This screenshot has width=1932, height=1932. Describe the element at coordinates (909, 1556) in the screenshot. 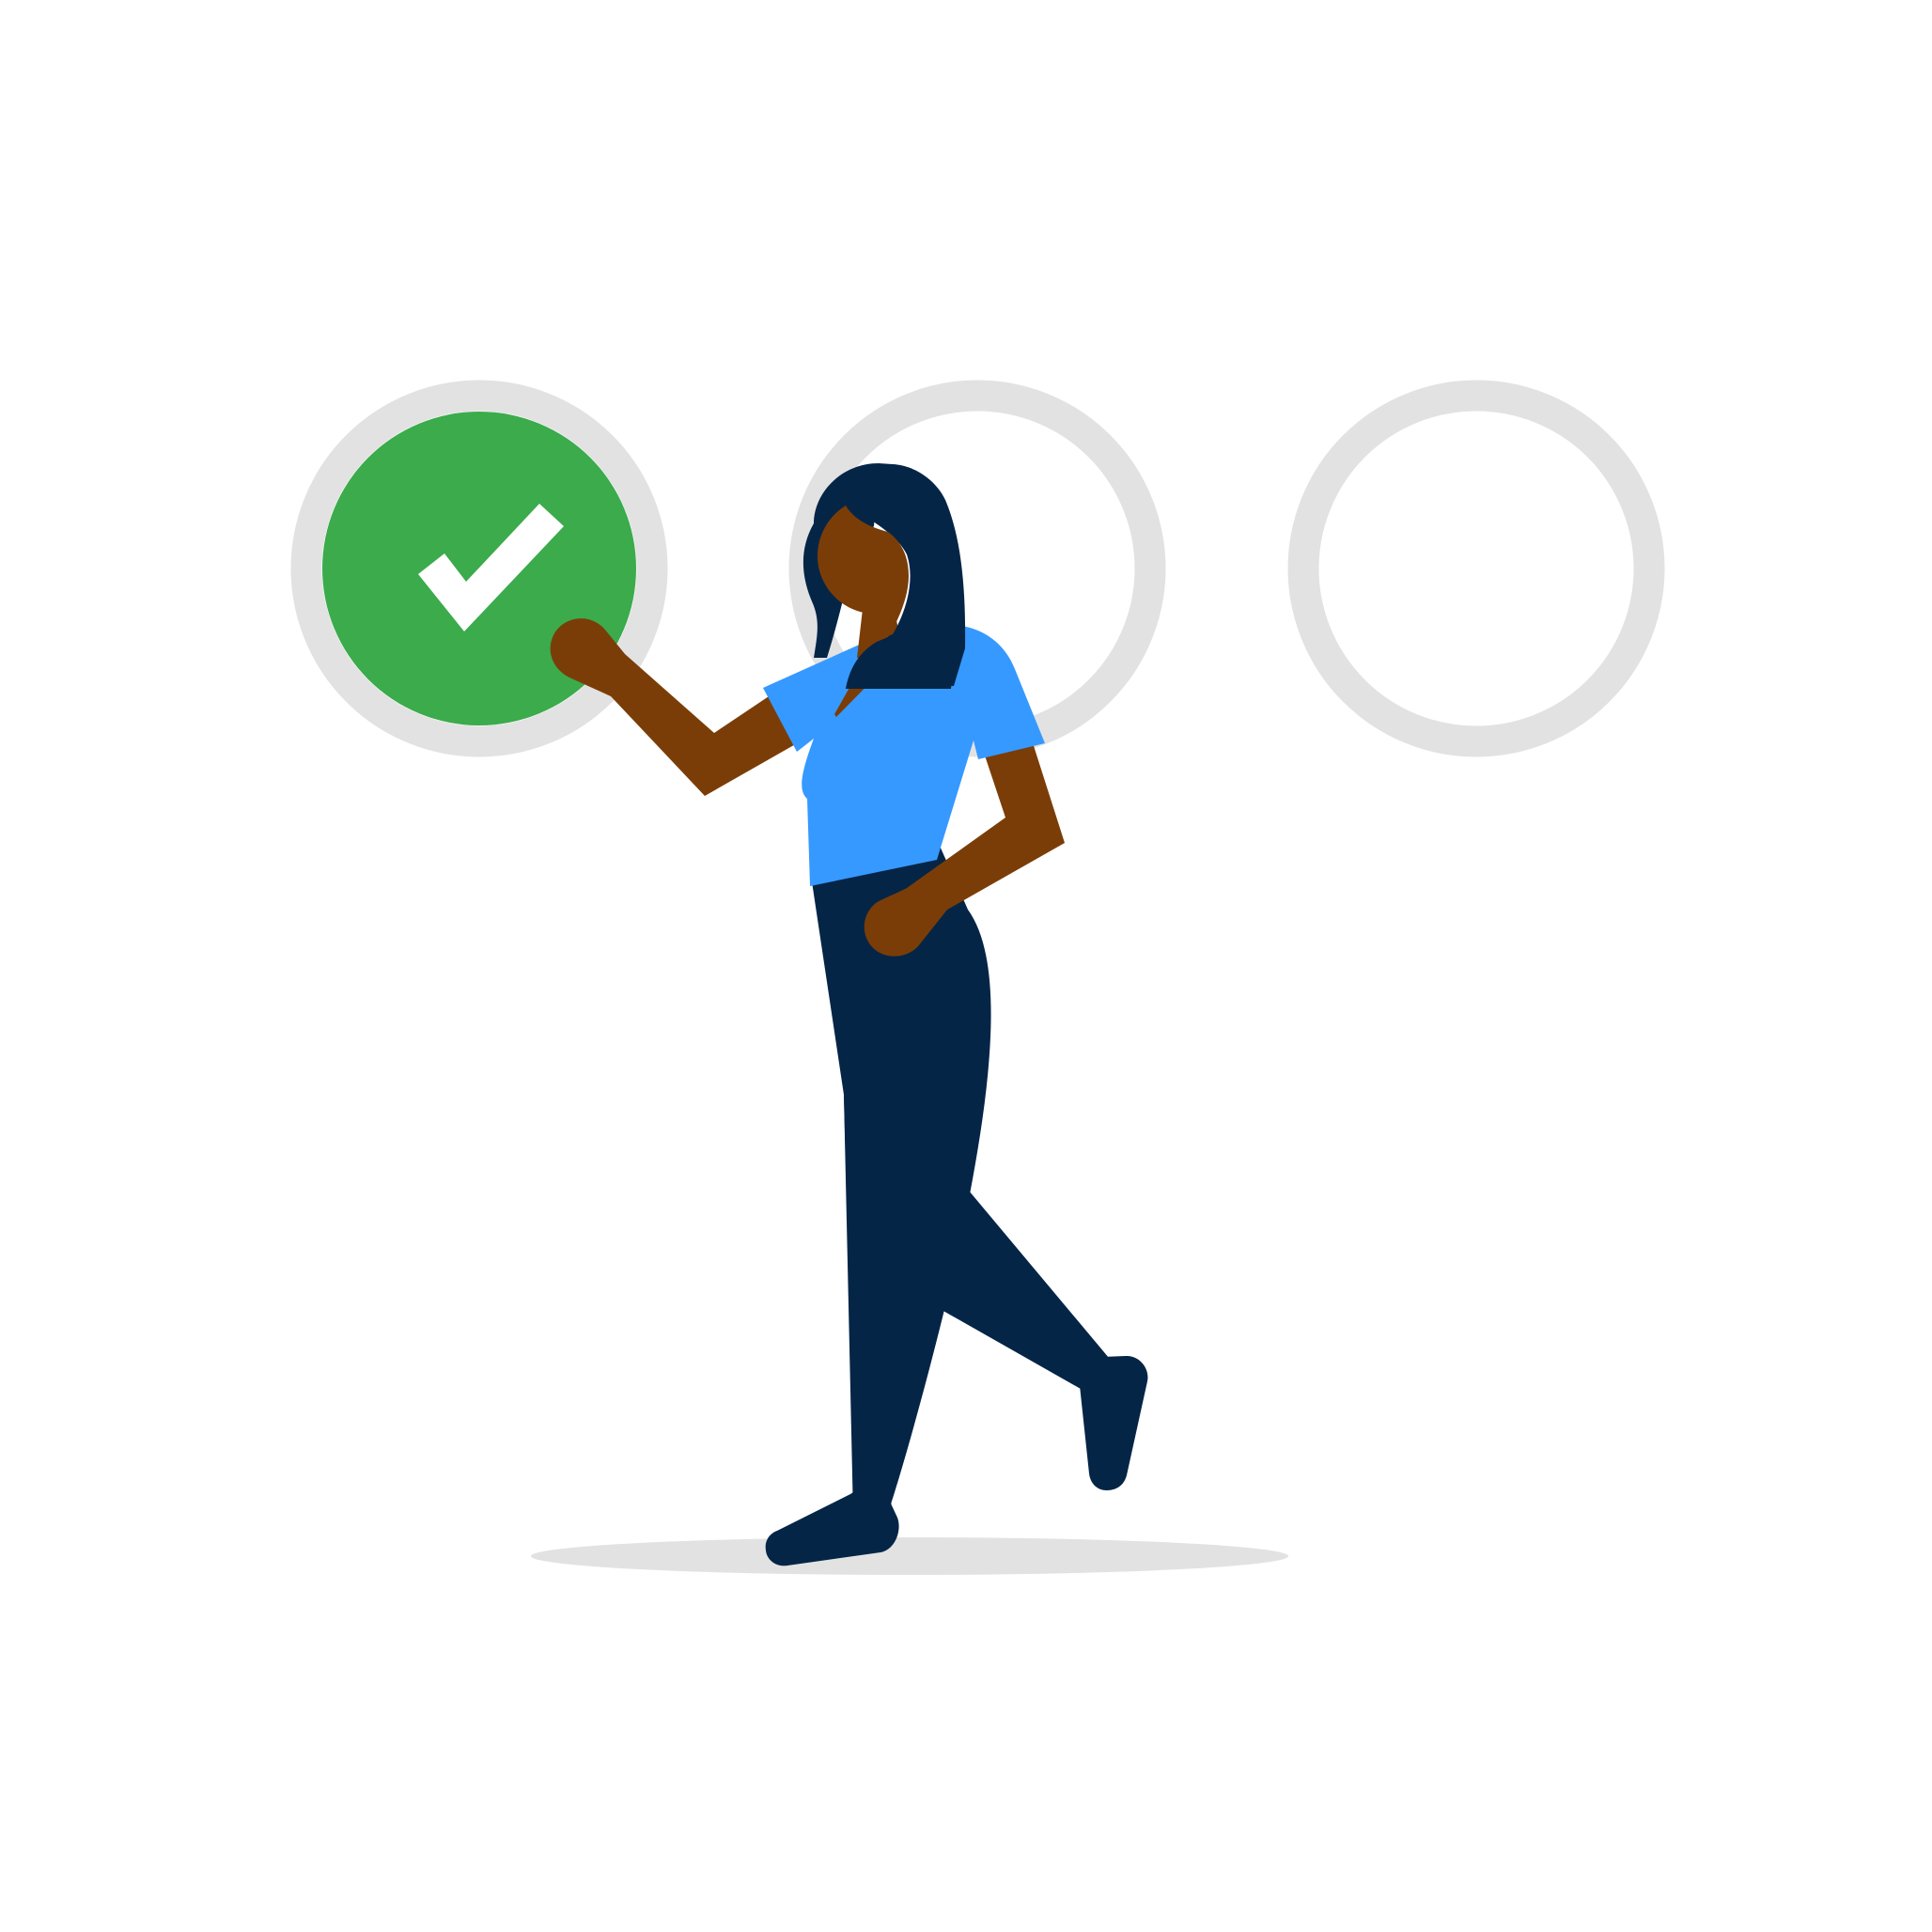

I see `ground-shadow` at that location.